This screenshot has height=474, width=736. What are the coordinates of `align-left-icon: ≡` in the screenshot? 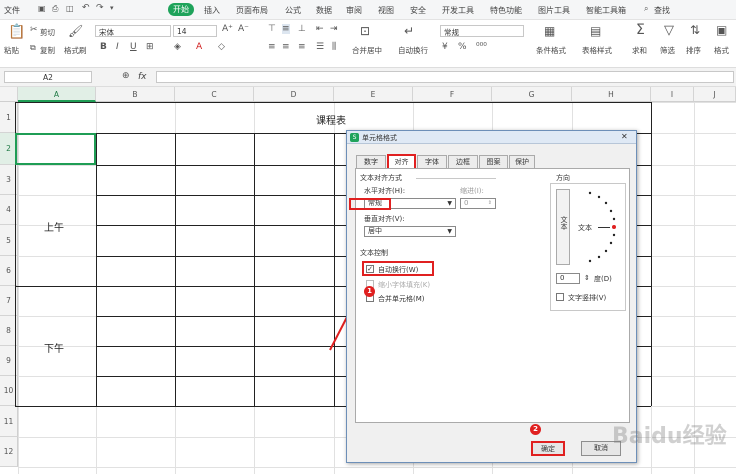 It's located at (272, 47).